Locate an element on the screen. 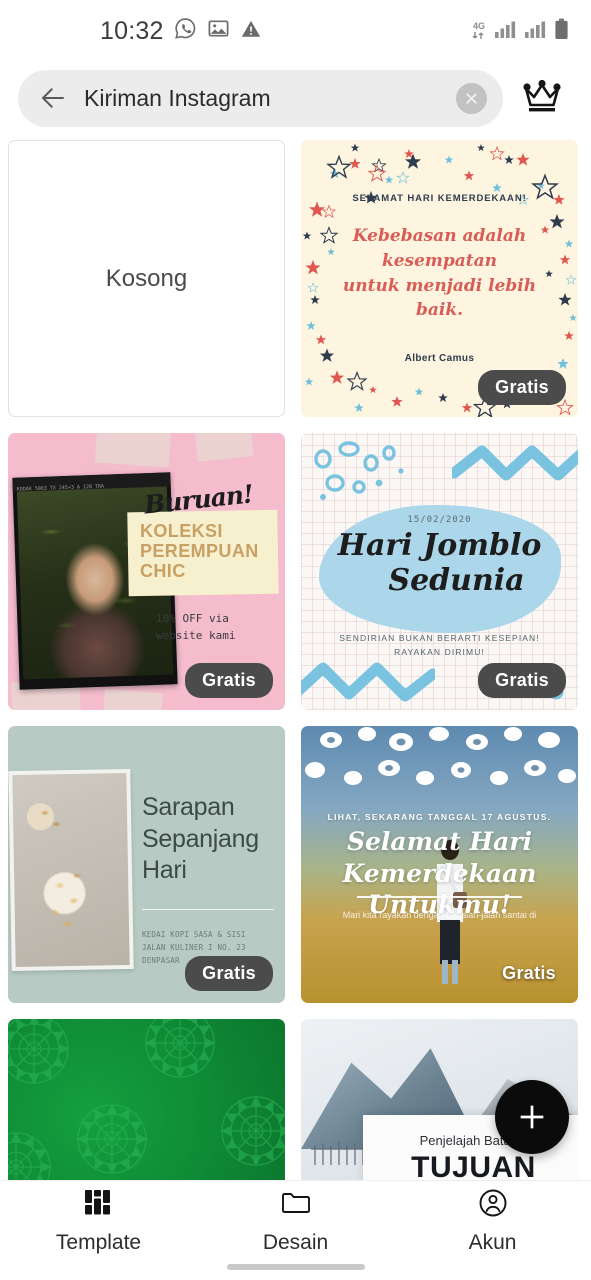 This screenshot has height=1280, width=591. sarapan-title: Sarapan Sepanjang Hari is located at coordinates (211, 839).